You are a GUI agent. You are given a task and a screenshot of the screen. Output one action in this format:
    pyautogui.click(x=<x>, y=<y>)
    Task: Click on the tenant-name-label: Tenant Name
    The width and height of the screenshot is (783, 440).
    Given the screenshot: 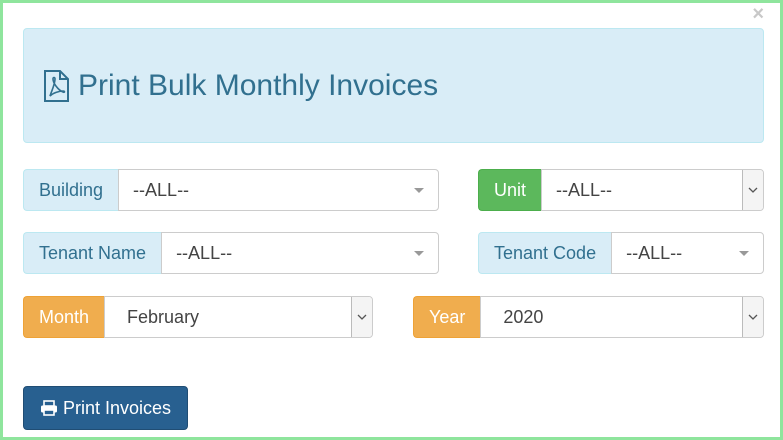 What is the action you would take?
    pyautogui.click(x=92, y=253)
    